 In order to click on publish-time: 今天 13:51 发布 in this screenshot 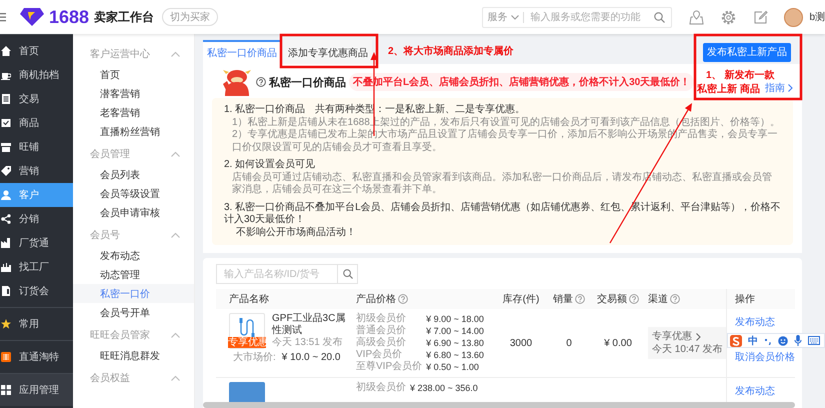, I will do `click(308, 343)`.